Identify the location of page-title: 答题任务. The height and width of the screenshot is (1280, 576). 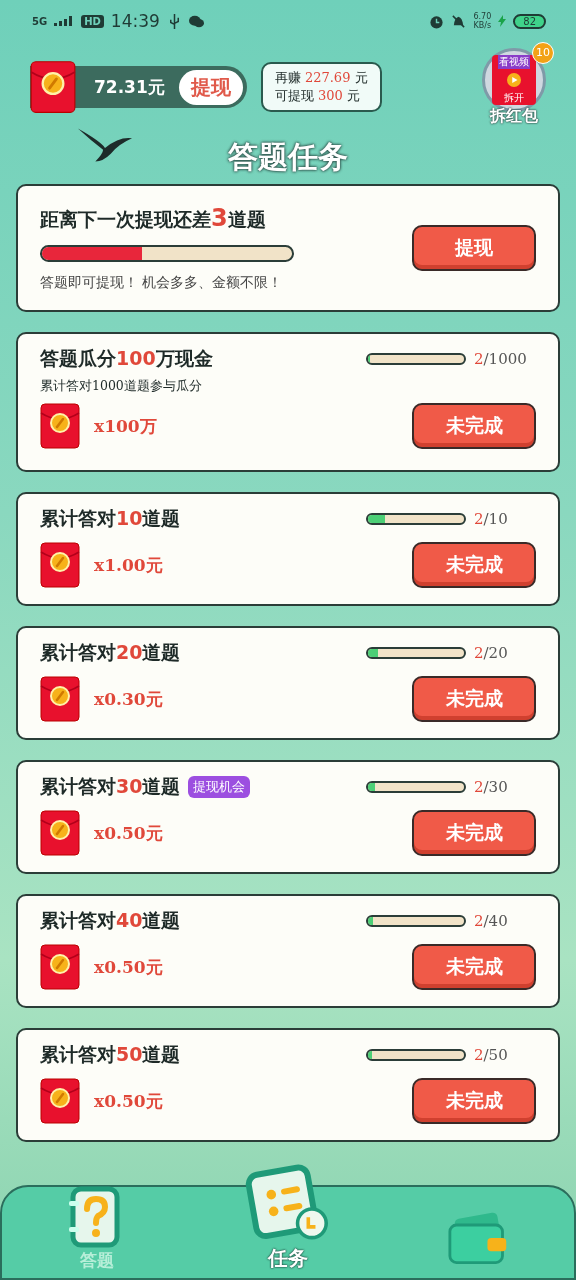
(288, 156).